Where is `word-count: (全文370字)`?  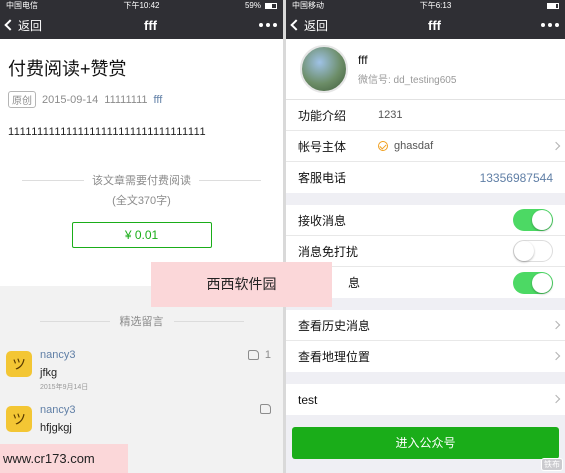 word-count: (全文370字) is located at coordinates (141, 201).